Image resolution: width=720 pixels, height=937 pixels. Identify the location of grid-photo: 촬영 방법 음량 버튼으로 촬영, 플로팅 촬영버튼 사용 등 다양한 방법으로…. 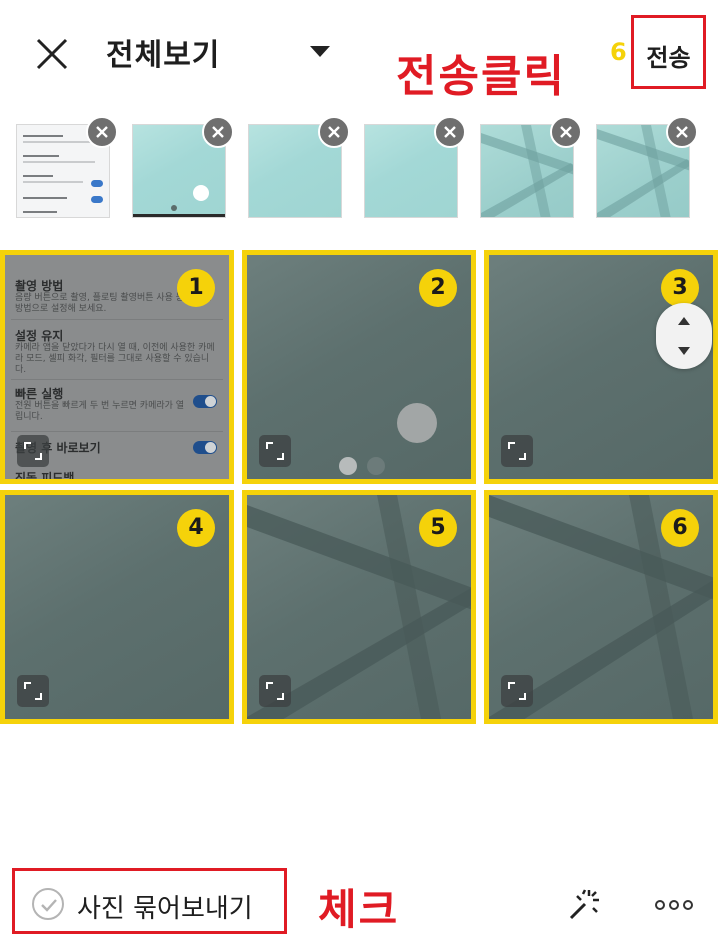
(117, 367).